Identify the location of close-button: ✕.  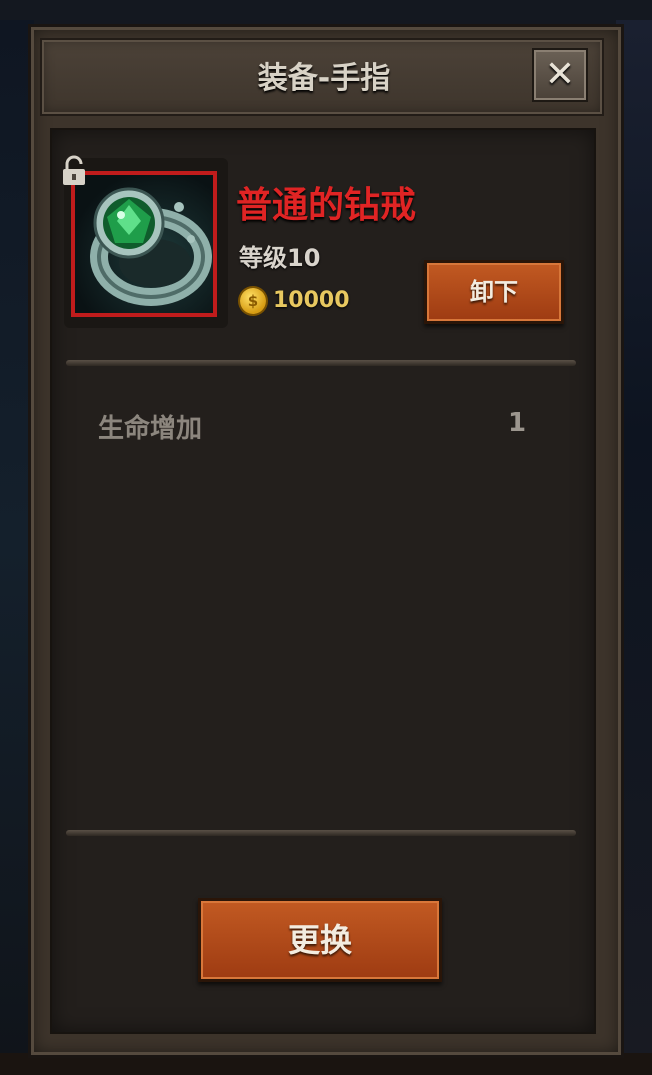
(560, 75).